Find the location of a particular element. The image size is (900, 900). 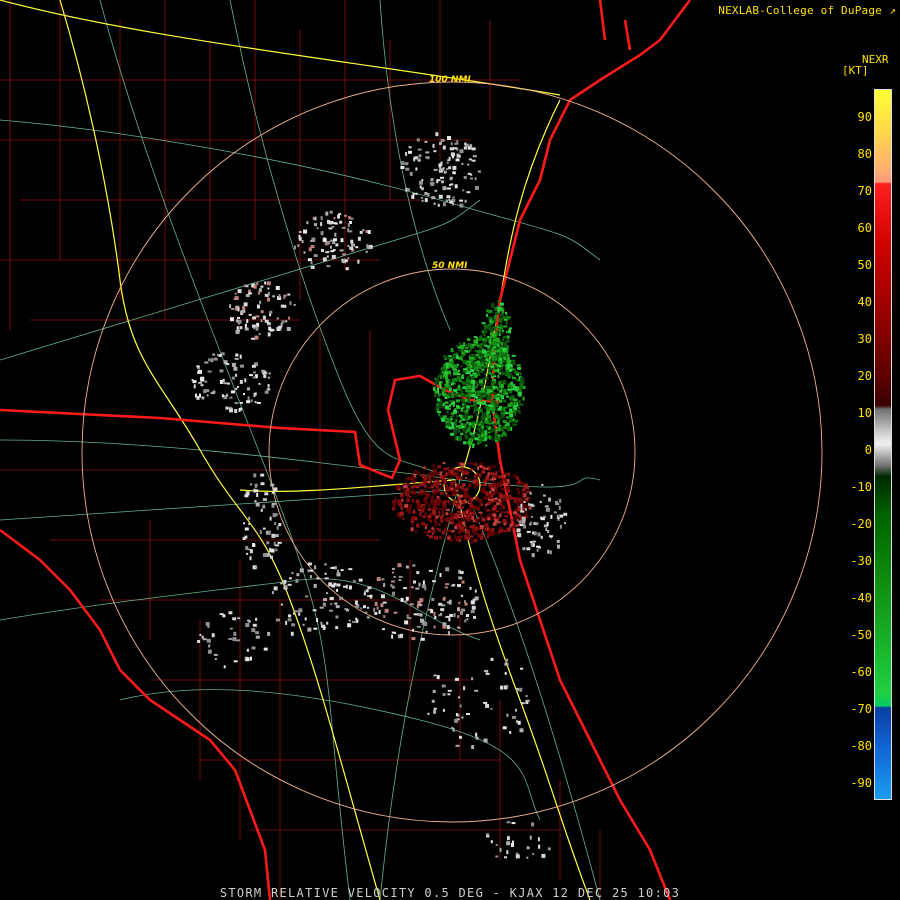

colorbar-tick: -20 is located at coordinates (861, 524).